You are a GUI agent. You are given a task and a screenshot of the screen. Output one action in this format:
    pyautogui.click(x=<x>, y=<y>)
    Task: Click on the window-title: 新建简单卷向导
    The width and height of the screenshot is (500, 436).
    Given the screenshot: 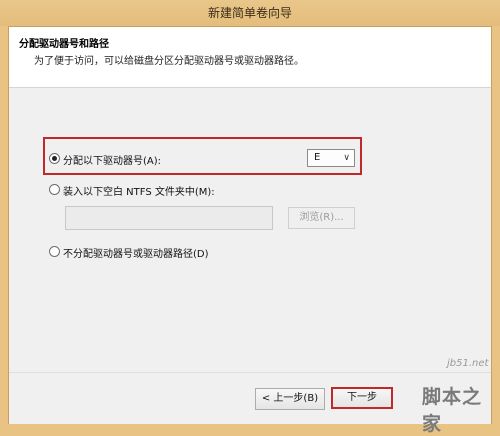 What is the action you would take?
    pyautogui.click(x=249, y=13)
    